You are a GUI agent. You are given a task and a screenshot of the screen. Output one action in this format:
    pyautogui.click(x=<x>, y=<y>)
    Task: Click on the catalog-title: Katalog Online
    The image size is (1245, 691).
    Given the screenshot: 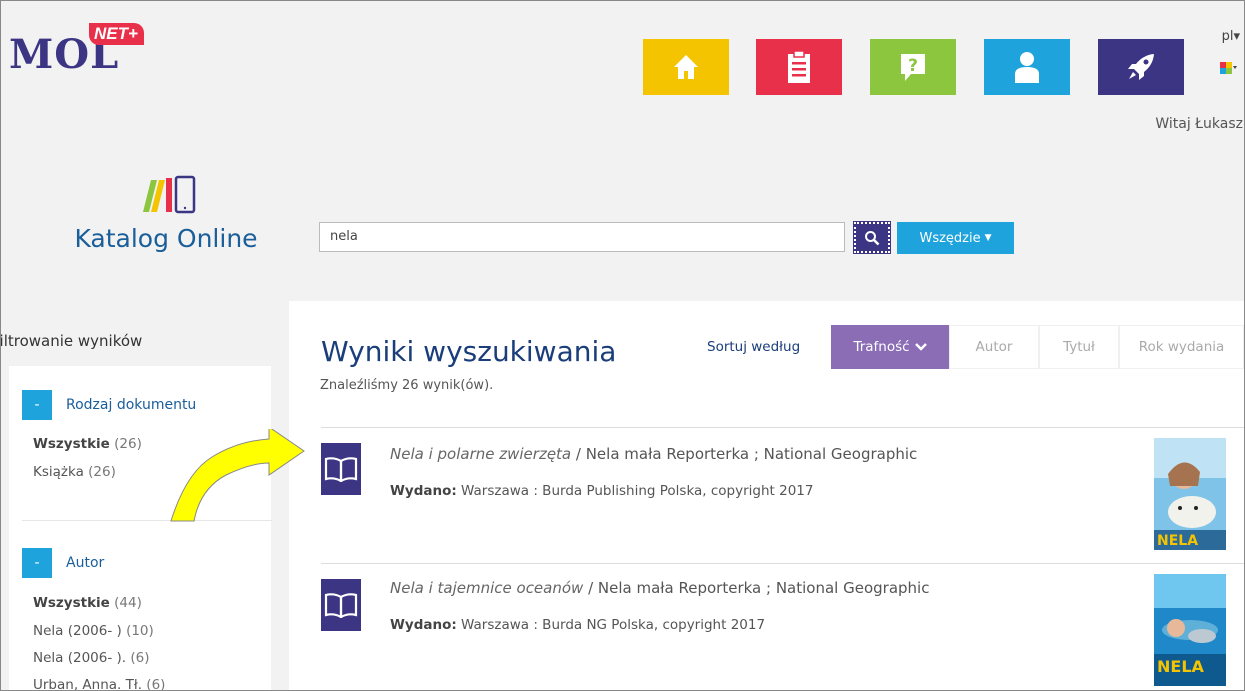 What is the action you would take?
    pyautogui.click(x=166, y=238)
    